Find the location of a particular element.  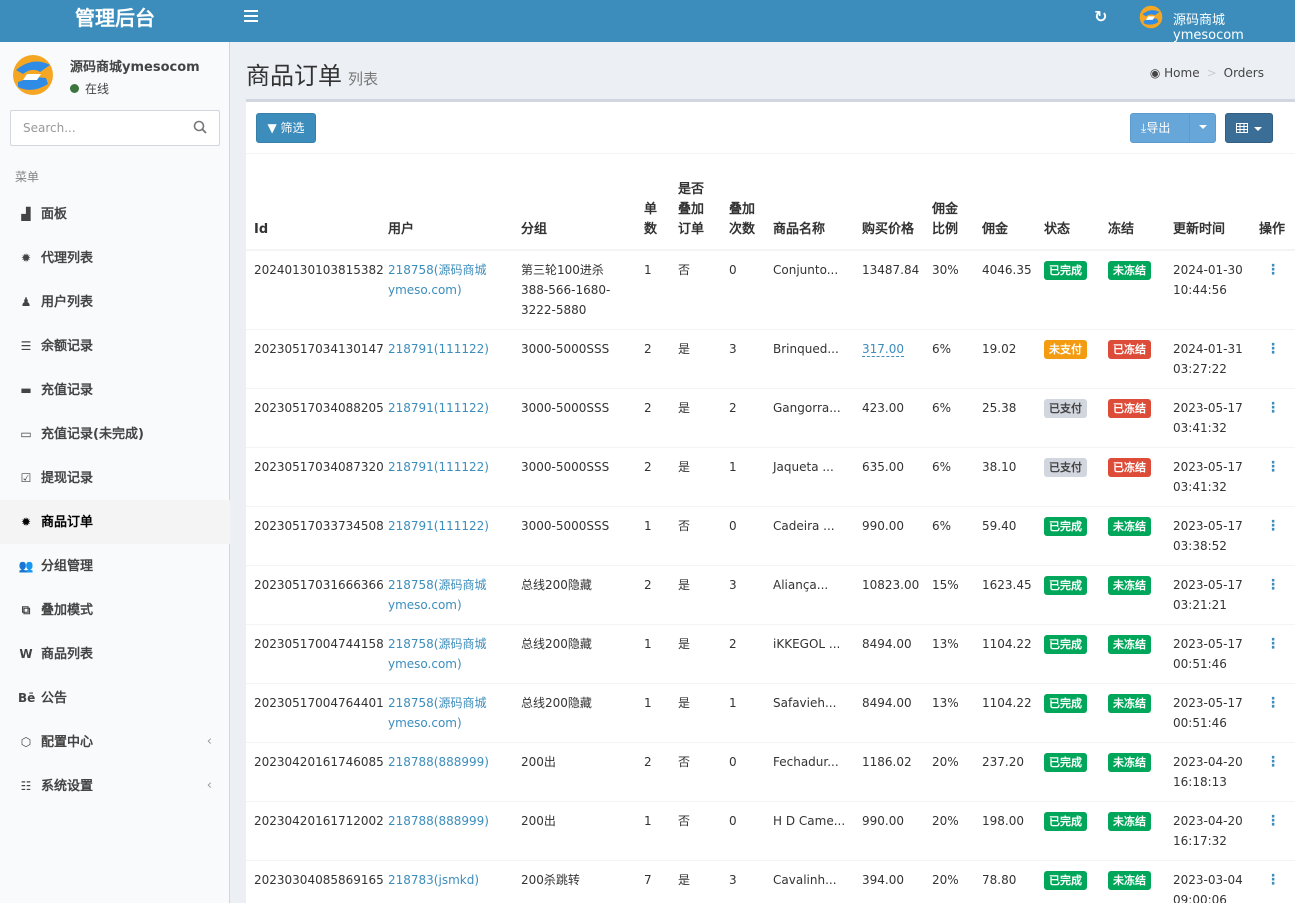

col-header-freeze: 冻结 is located at coordinates (1132, 202).